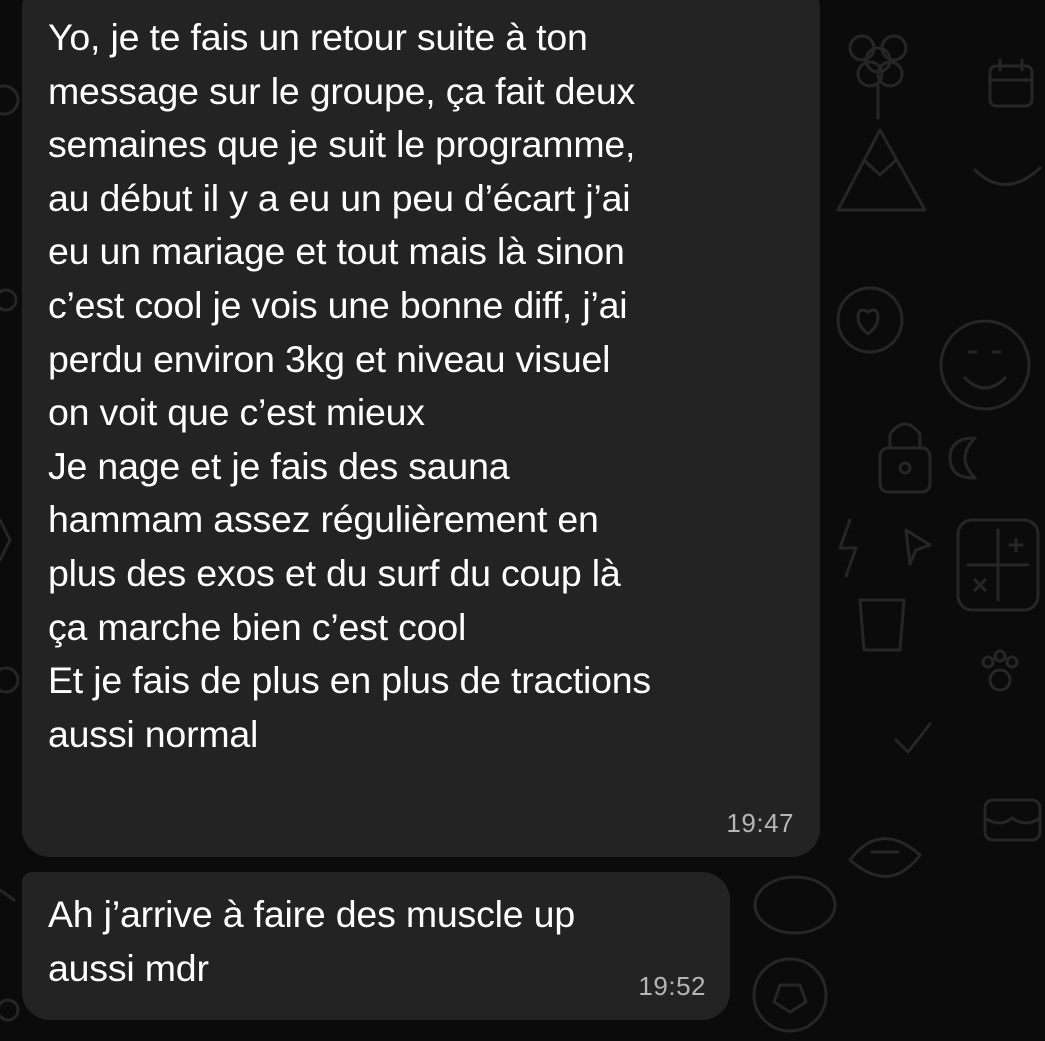  What do you see at coordinates (349, 680) in the screenshot?
I see `message-line: Et je fais de plus en plus de tractions` at bounding box center [349, 680].